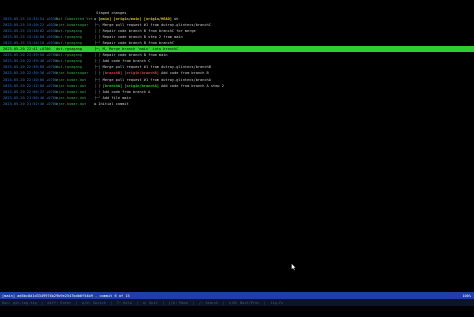 The width and height of the screenshot is (474, 317). What do you see at coordinates (140, 49) in the screenshot?
I see `commit-message: M, Merge branch 'main' into branchC` at bounding box center [140, 49].